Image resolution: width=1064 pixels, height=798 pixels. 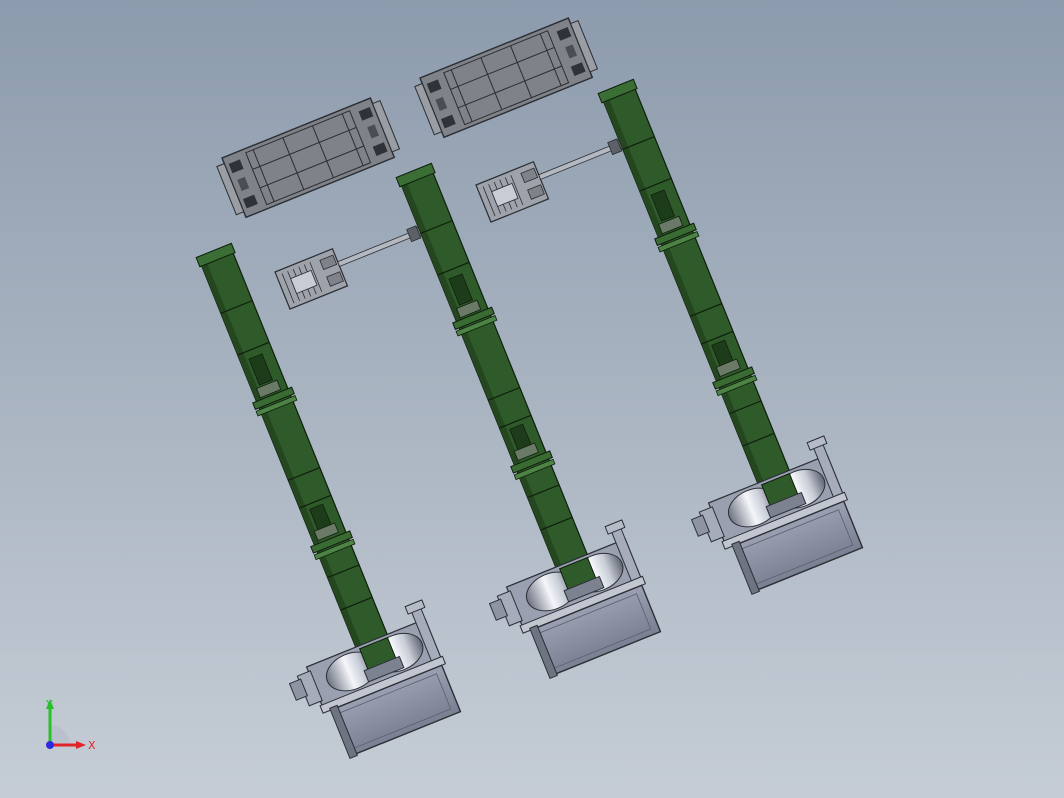 I want to click on axis-triad: Y X, so click(x=70, y=725).